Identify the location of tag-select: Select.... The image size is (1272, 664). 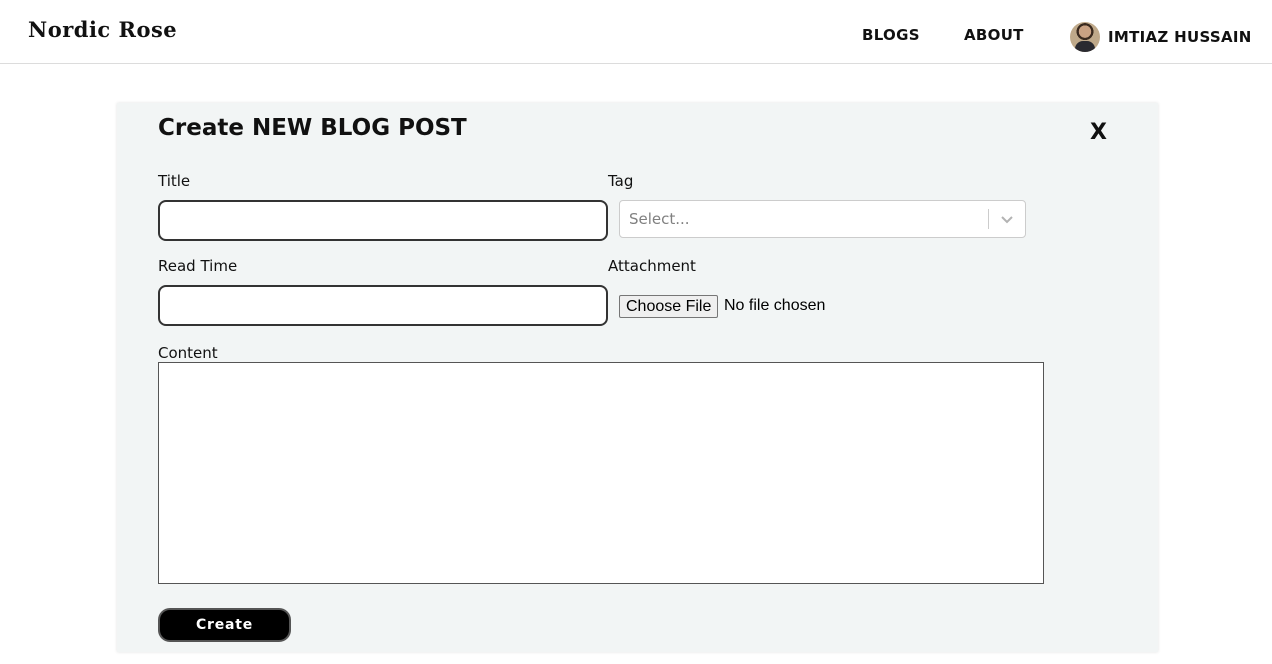
(822, 219).